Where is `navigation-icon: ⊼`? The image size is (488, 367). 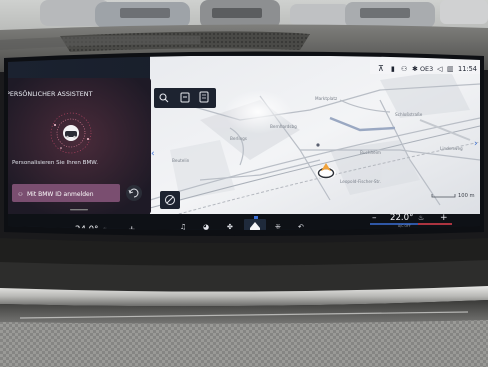 navigation-icon: ⊼ is located at coordinates (381, 68).